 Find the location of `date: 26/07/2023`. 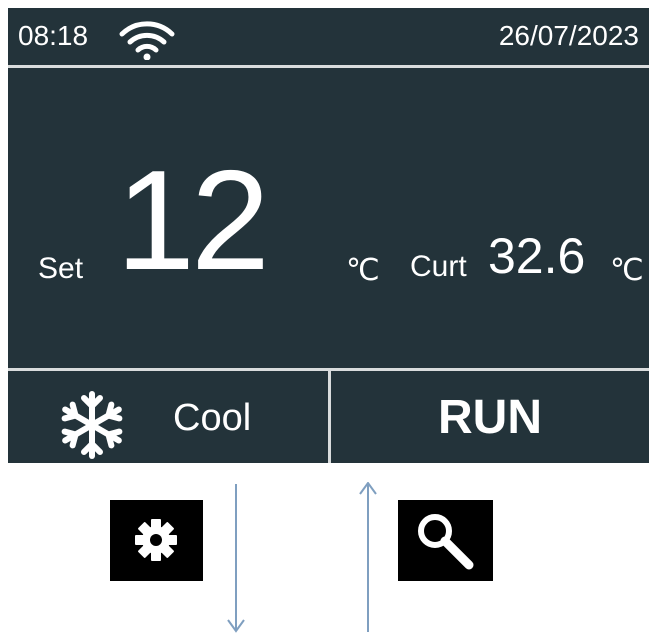

date: 26/07/2023 is located at coordinates (568, 35).